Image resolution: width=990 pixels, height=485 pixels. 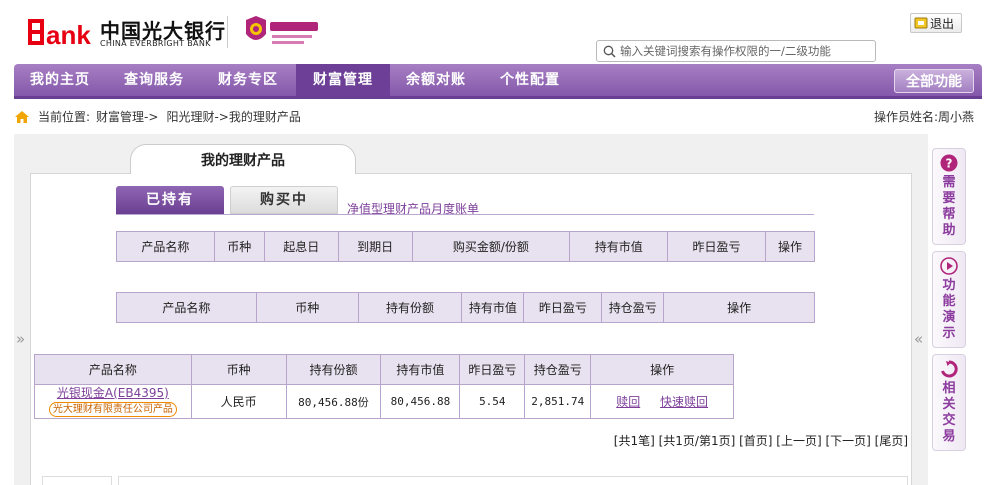 I want to click on related-transactions-button: 相 关 交 易, so click(x=949, y=402).